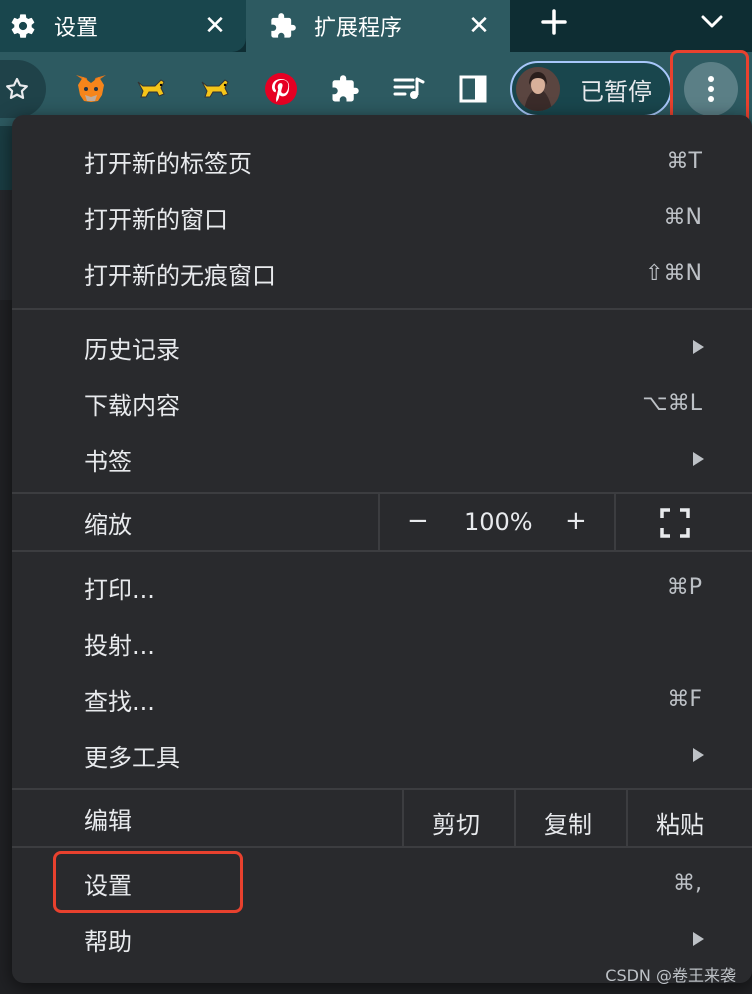 The height and width of the screenshot is (994, 752). I want to click on side-panel-icon, so click(473, 89).